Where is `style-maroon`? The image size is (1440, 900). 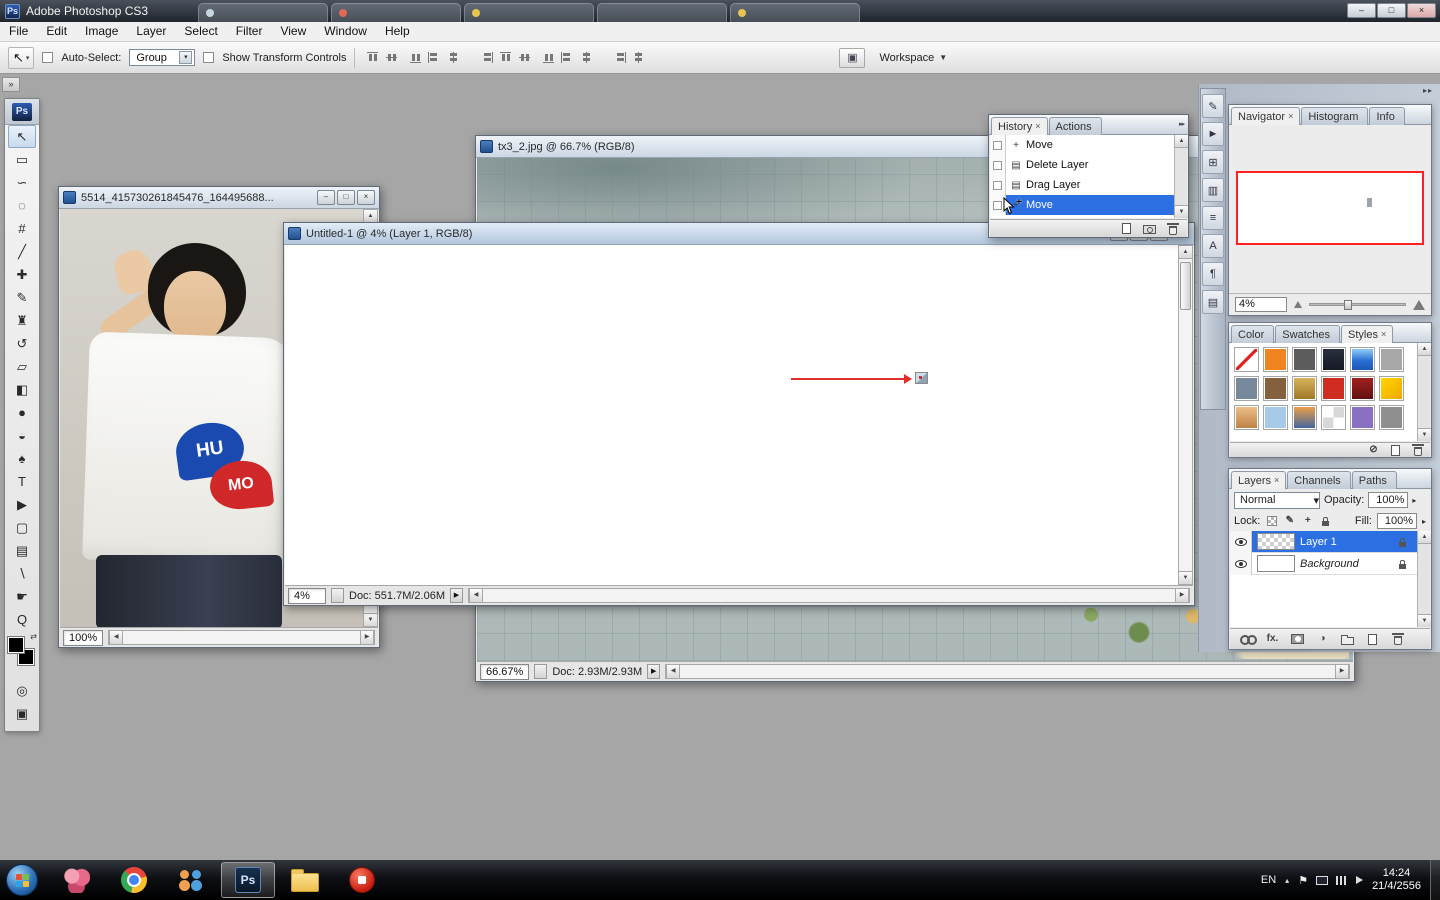
style-maroon is located at coordinates (1362, 388).